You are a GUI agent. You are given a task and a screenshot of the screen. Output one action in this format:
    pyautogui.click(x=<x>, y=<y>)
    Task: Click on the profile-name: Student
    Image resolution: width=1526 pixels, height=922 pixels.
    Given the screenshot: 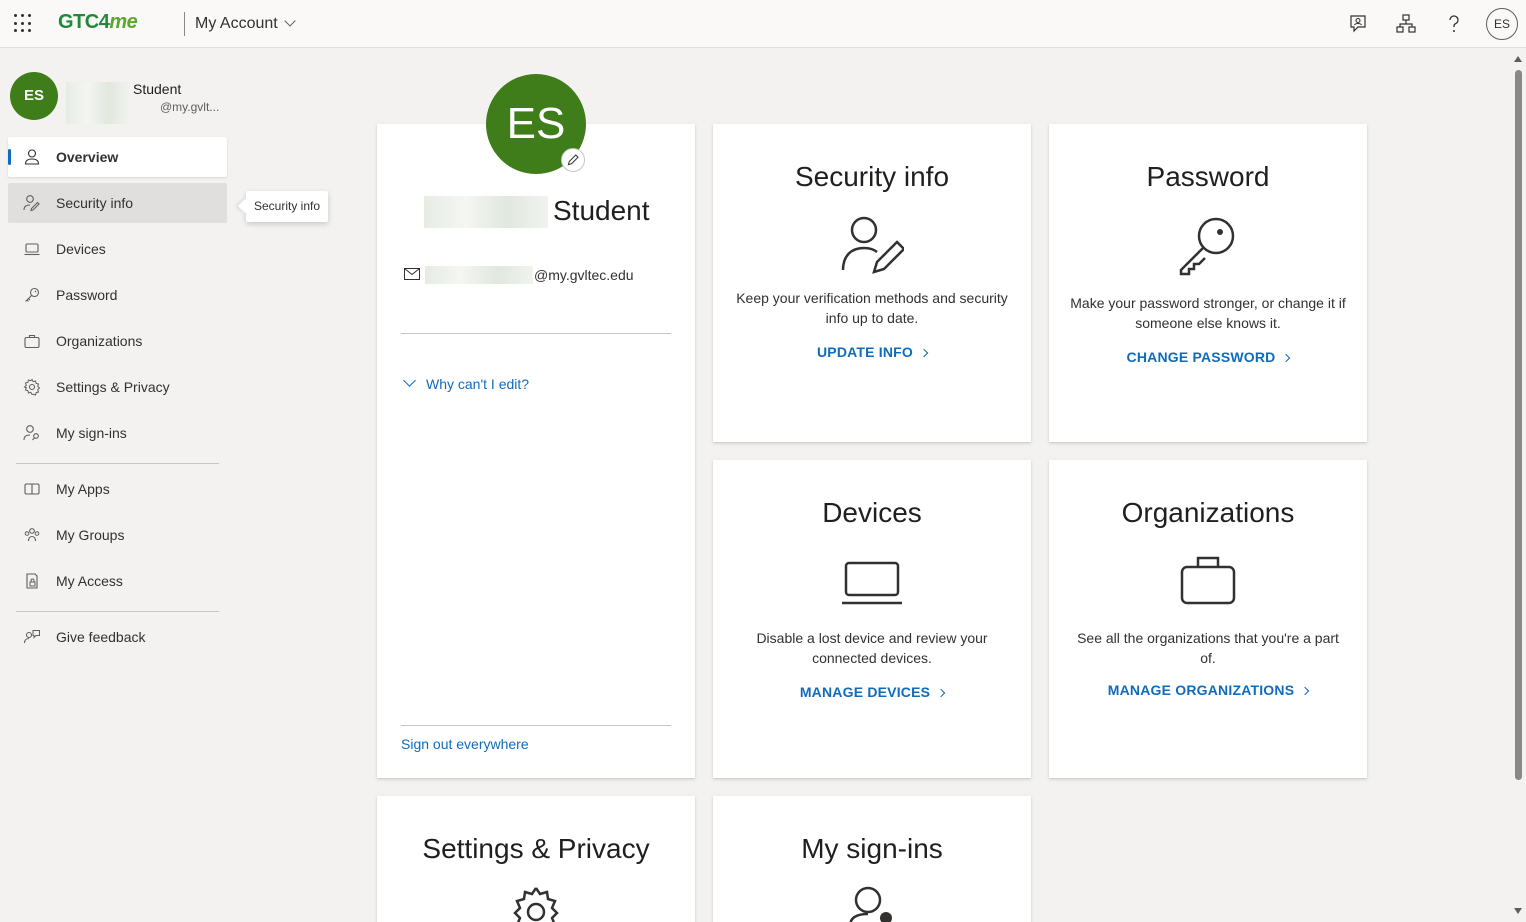 What is the action you would take?
    pyautogui.click(x=601, y=210)
    